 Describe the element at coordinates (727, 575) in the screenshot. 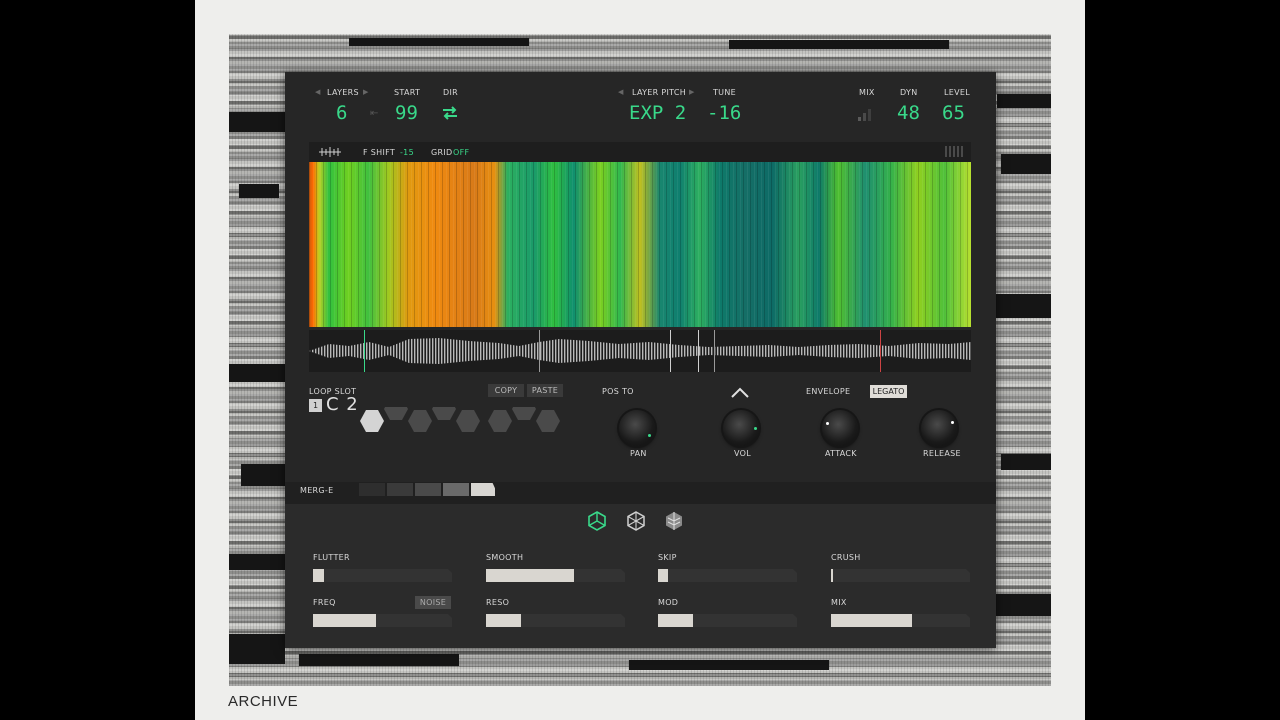

I see `skip-slider` at that location.